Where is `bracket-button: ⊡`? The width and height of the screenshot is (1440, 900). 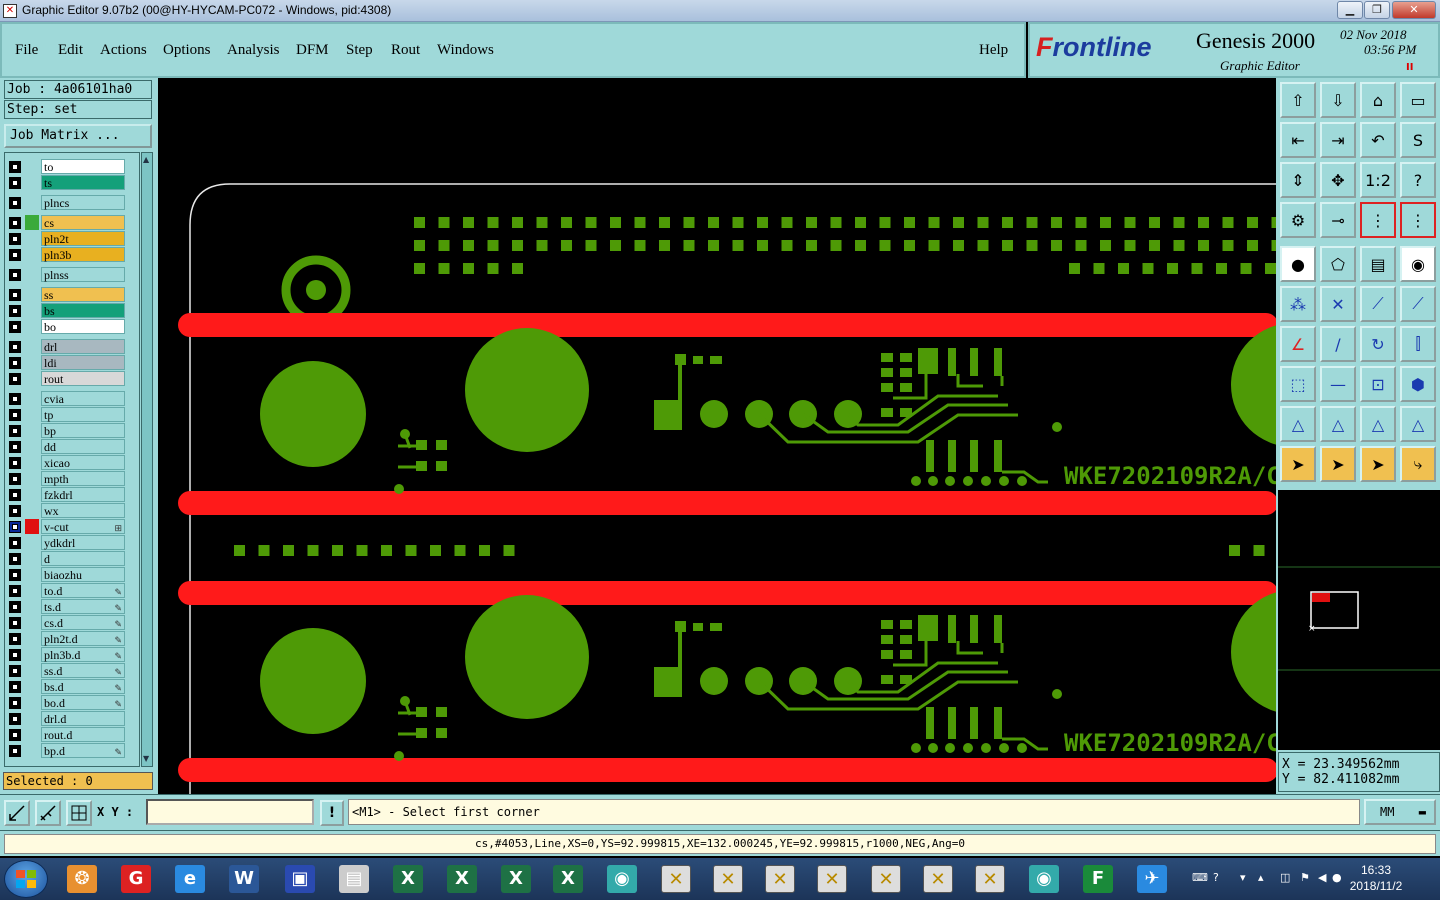
bracket-button: ⊡ is located at coordinates (1378, 384).